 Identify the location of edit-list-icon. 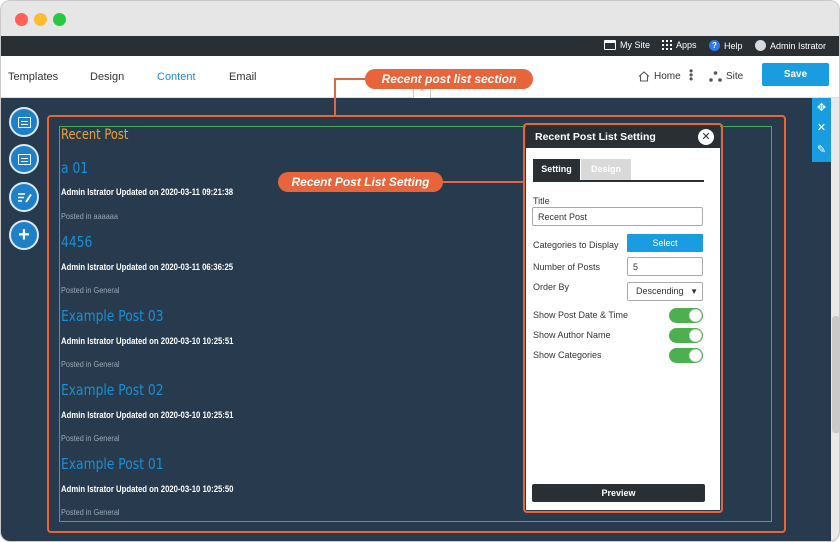
(24, 197).